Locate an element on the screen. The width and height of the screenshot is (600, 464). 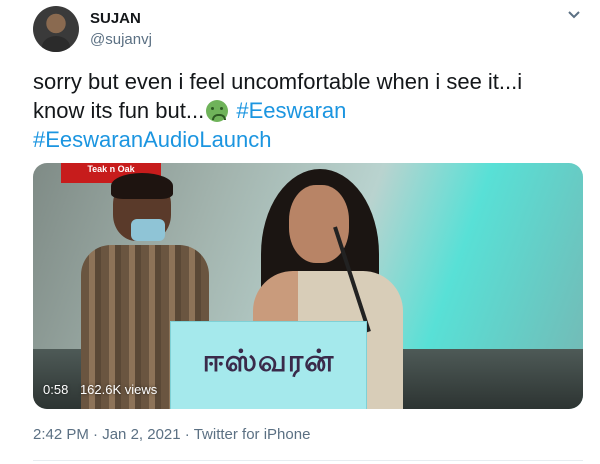
hashtag-eeswaran: #Eeswaran is located at coordinates (291, 110).